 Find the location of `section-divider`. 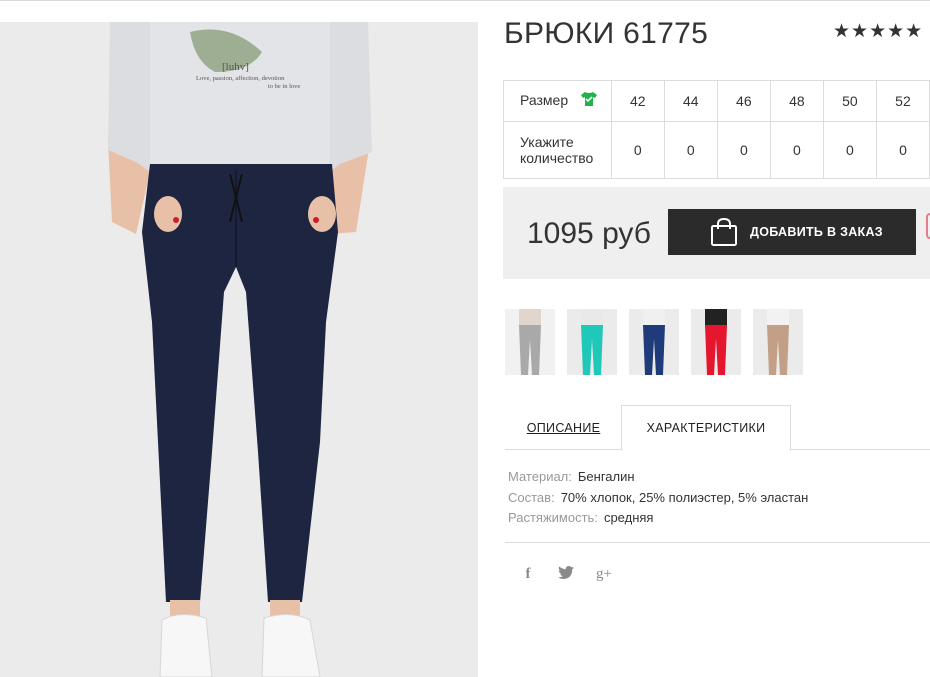

section-divider is located at coordinates (717, 542).